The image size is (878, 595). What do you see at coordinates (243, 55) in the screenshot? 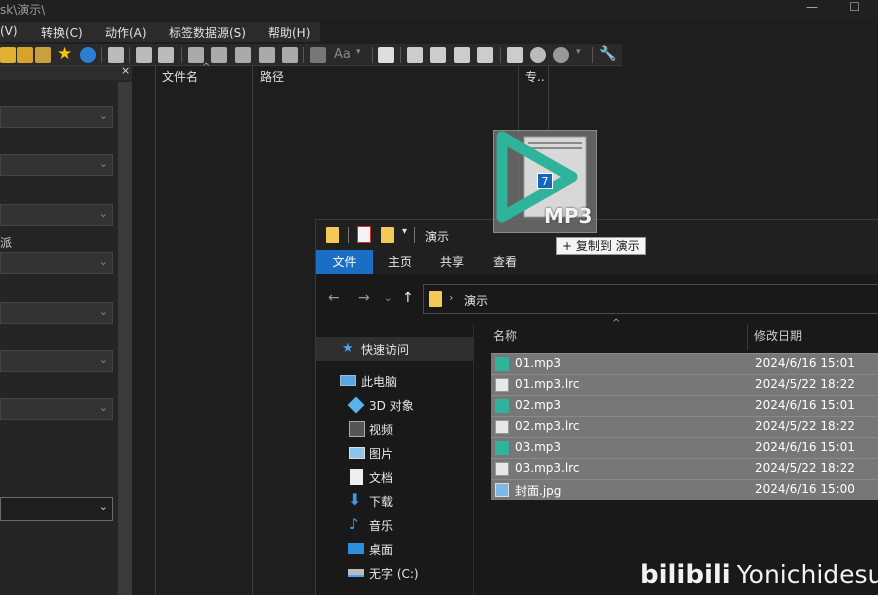
I see `tag-to-tag-icon` at bounding box center [243, 55].